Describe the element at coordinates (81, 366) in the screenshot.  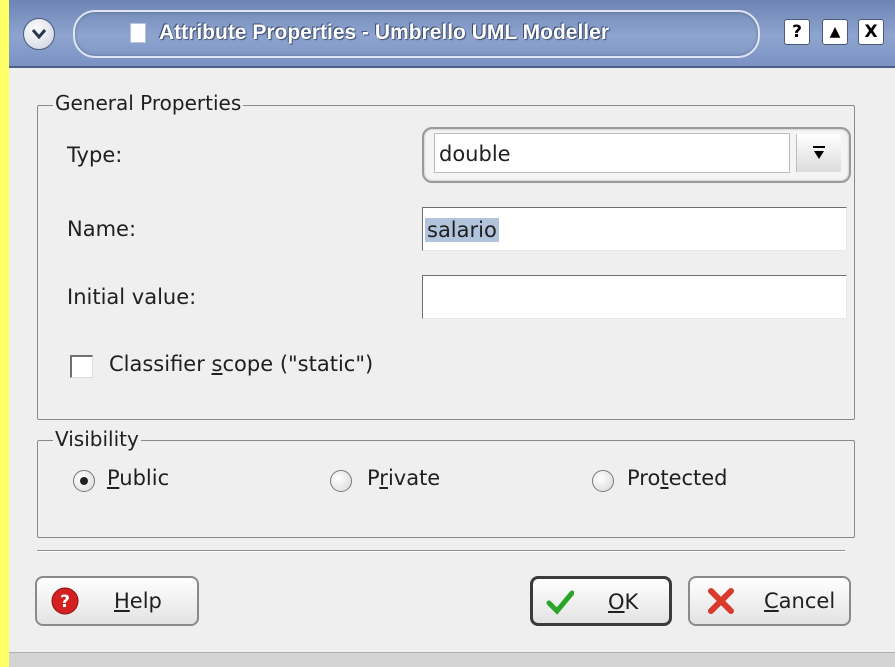
I see `classifier-scope-checkbox` at that location.